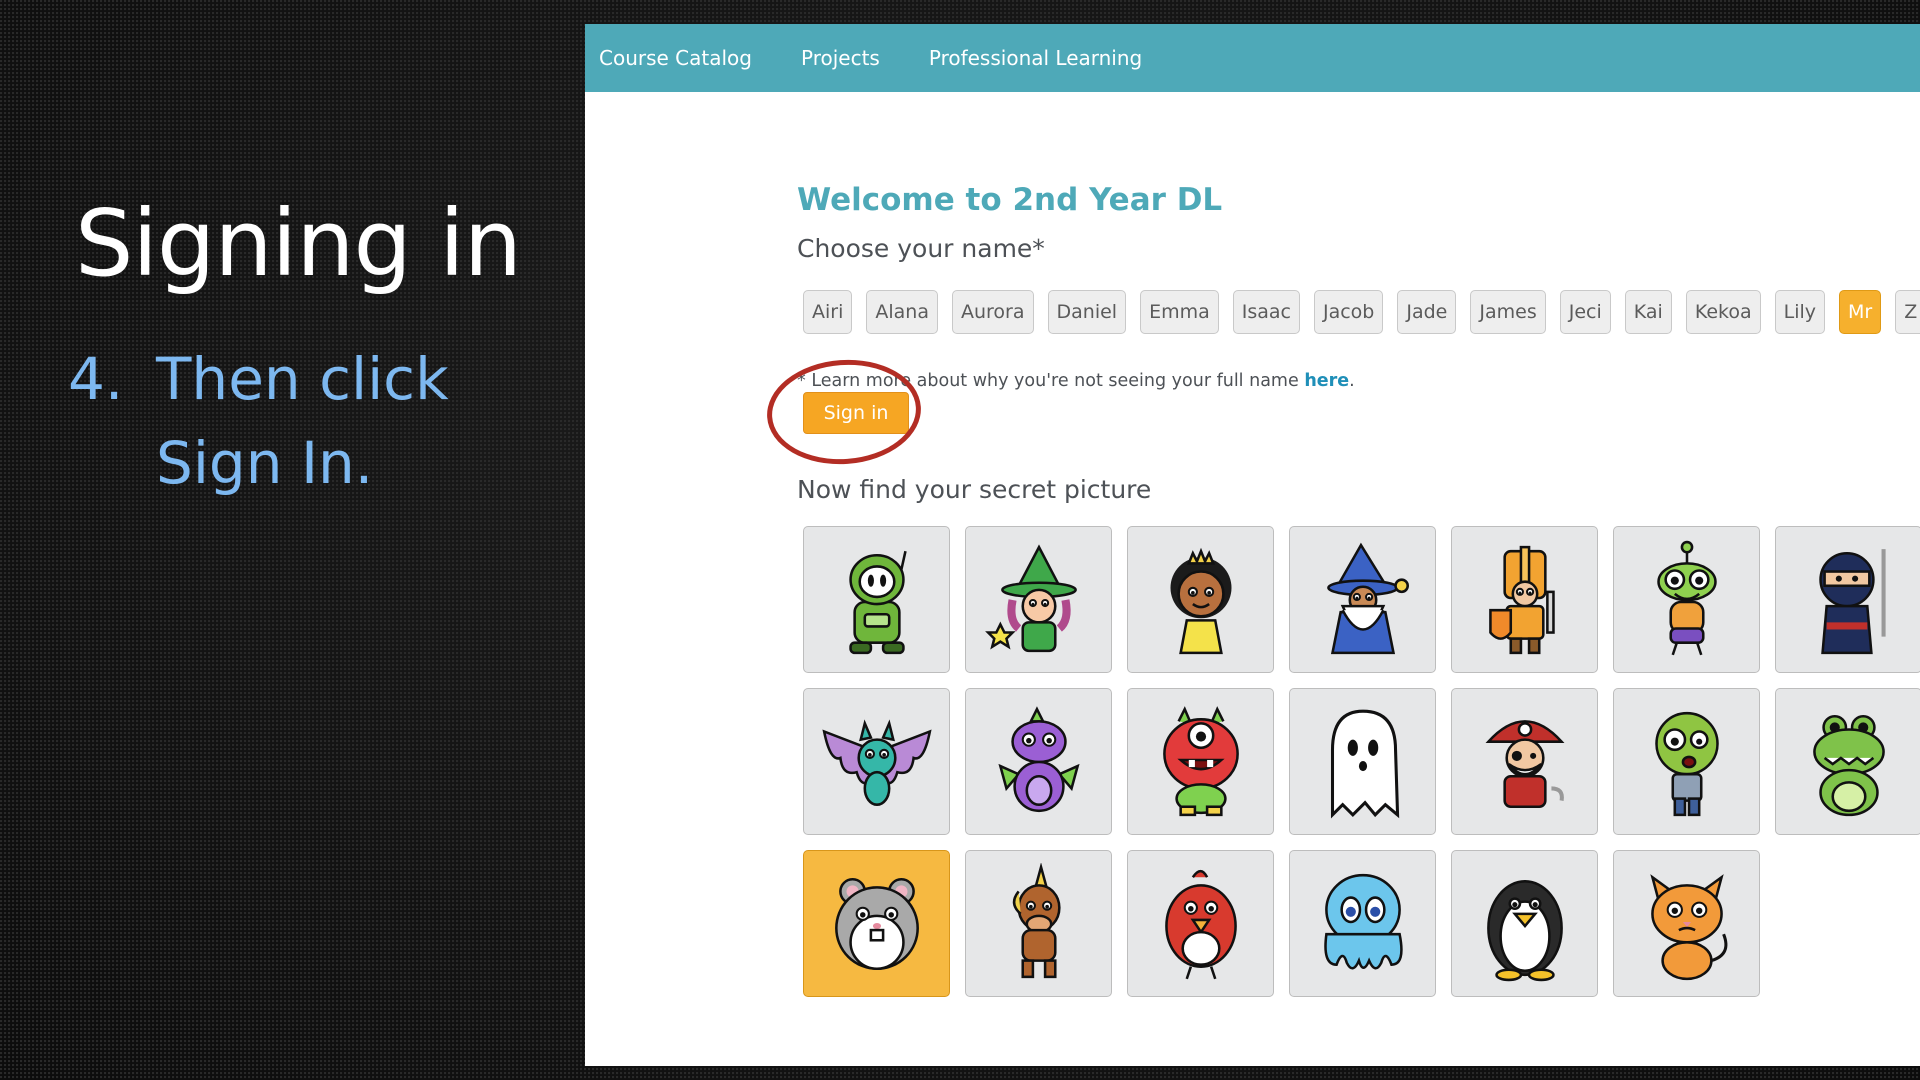 This screenshot has width=1920, height=1080. Describe the element at coordinates (675, 58) in the screenshot. I see `nav-course-catalog: Course Catalog` at that location.